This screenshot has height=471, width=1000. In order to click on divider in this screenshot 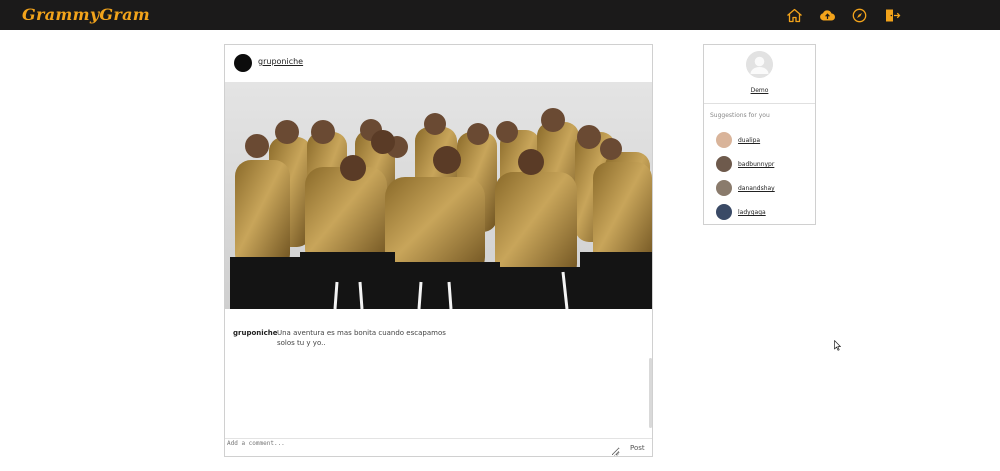, I will do `click(759, 103)`.